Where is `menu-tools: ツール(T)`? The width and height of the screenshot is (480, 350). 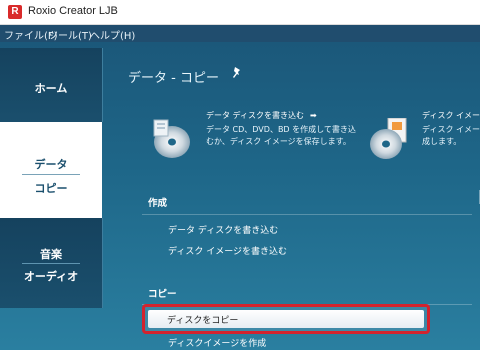 menu-tools: ツール(T) is located at coordinates (70, 34).